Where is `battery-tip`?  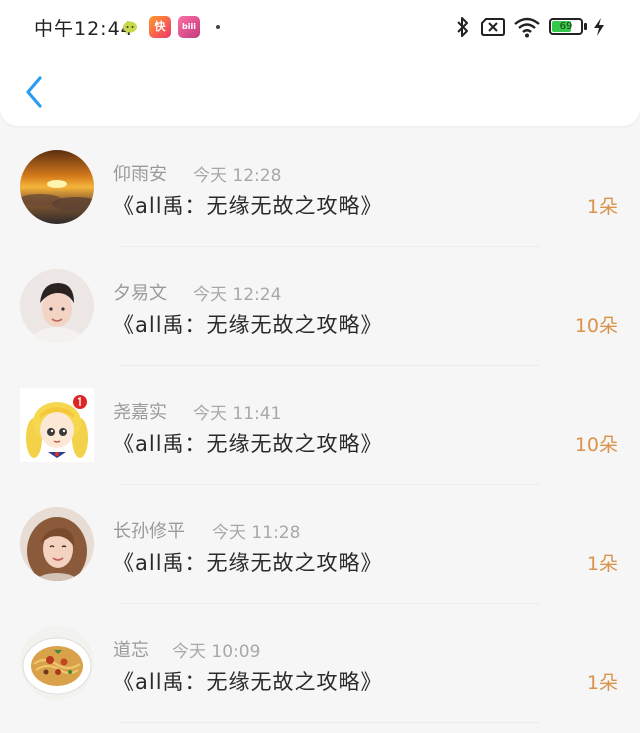
battery-tip is located at coordinates (585, 26).